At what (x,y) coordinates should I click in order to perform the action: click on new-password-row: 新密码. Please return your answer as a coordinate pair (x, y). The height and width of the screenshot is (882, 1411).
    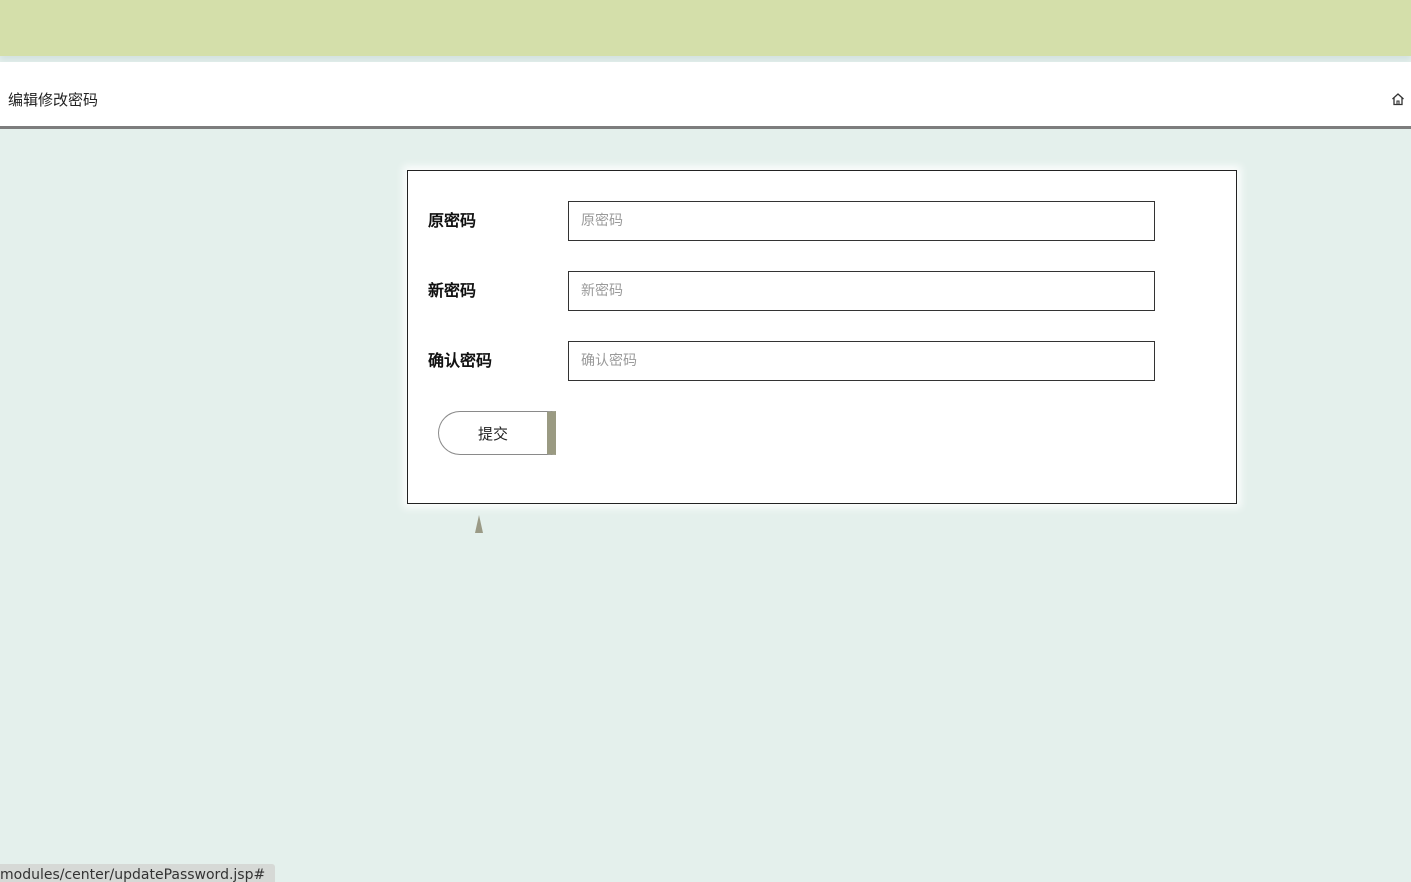
    Looking at the image, I should click on (822, 291).